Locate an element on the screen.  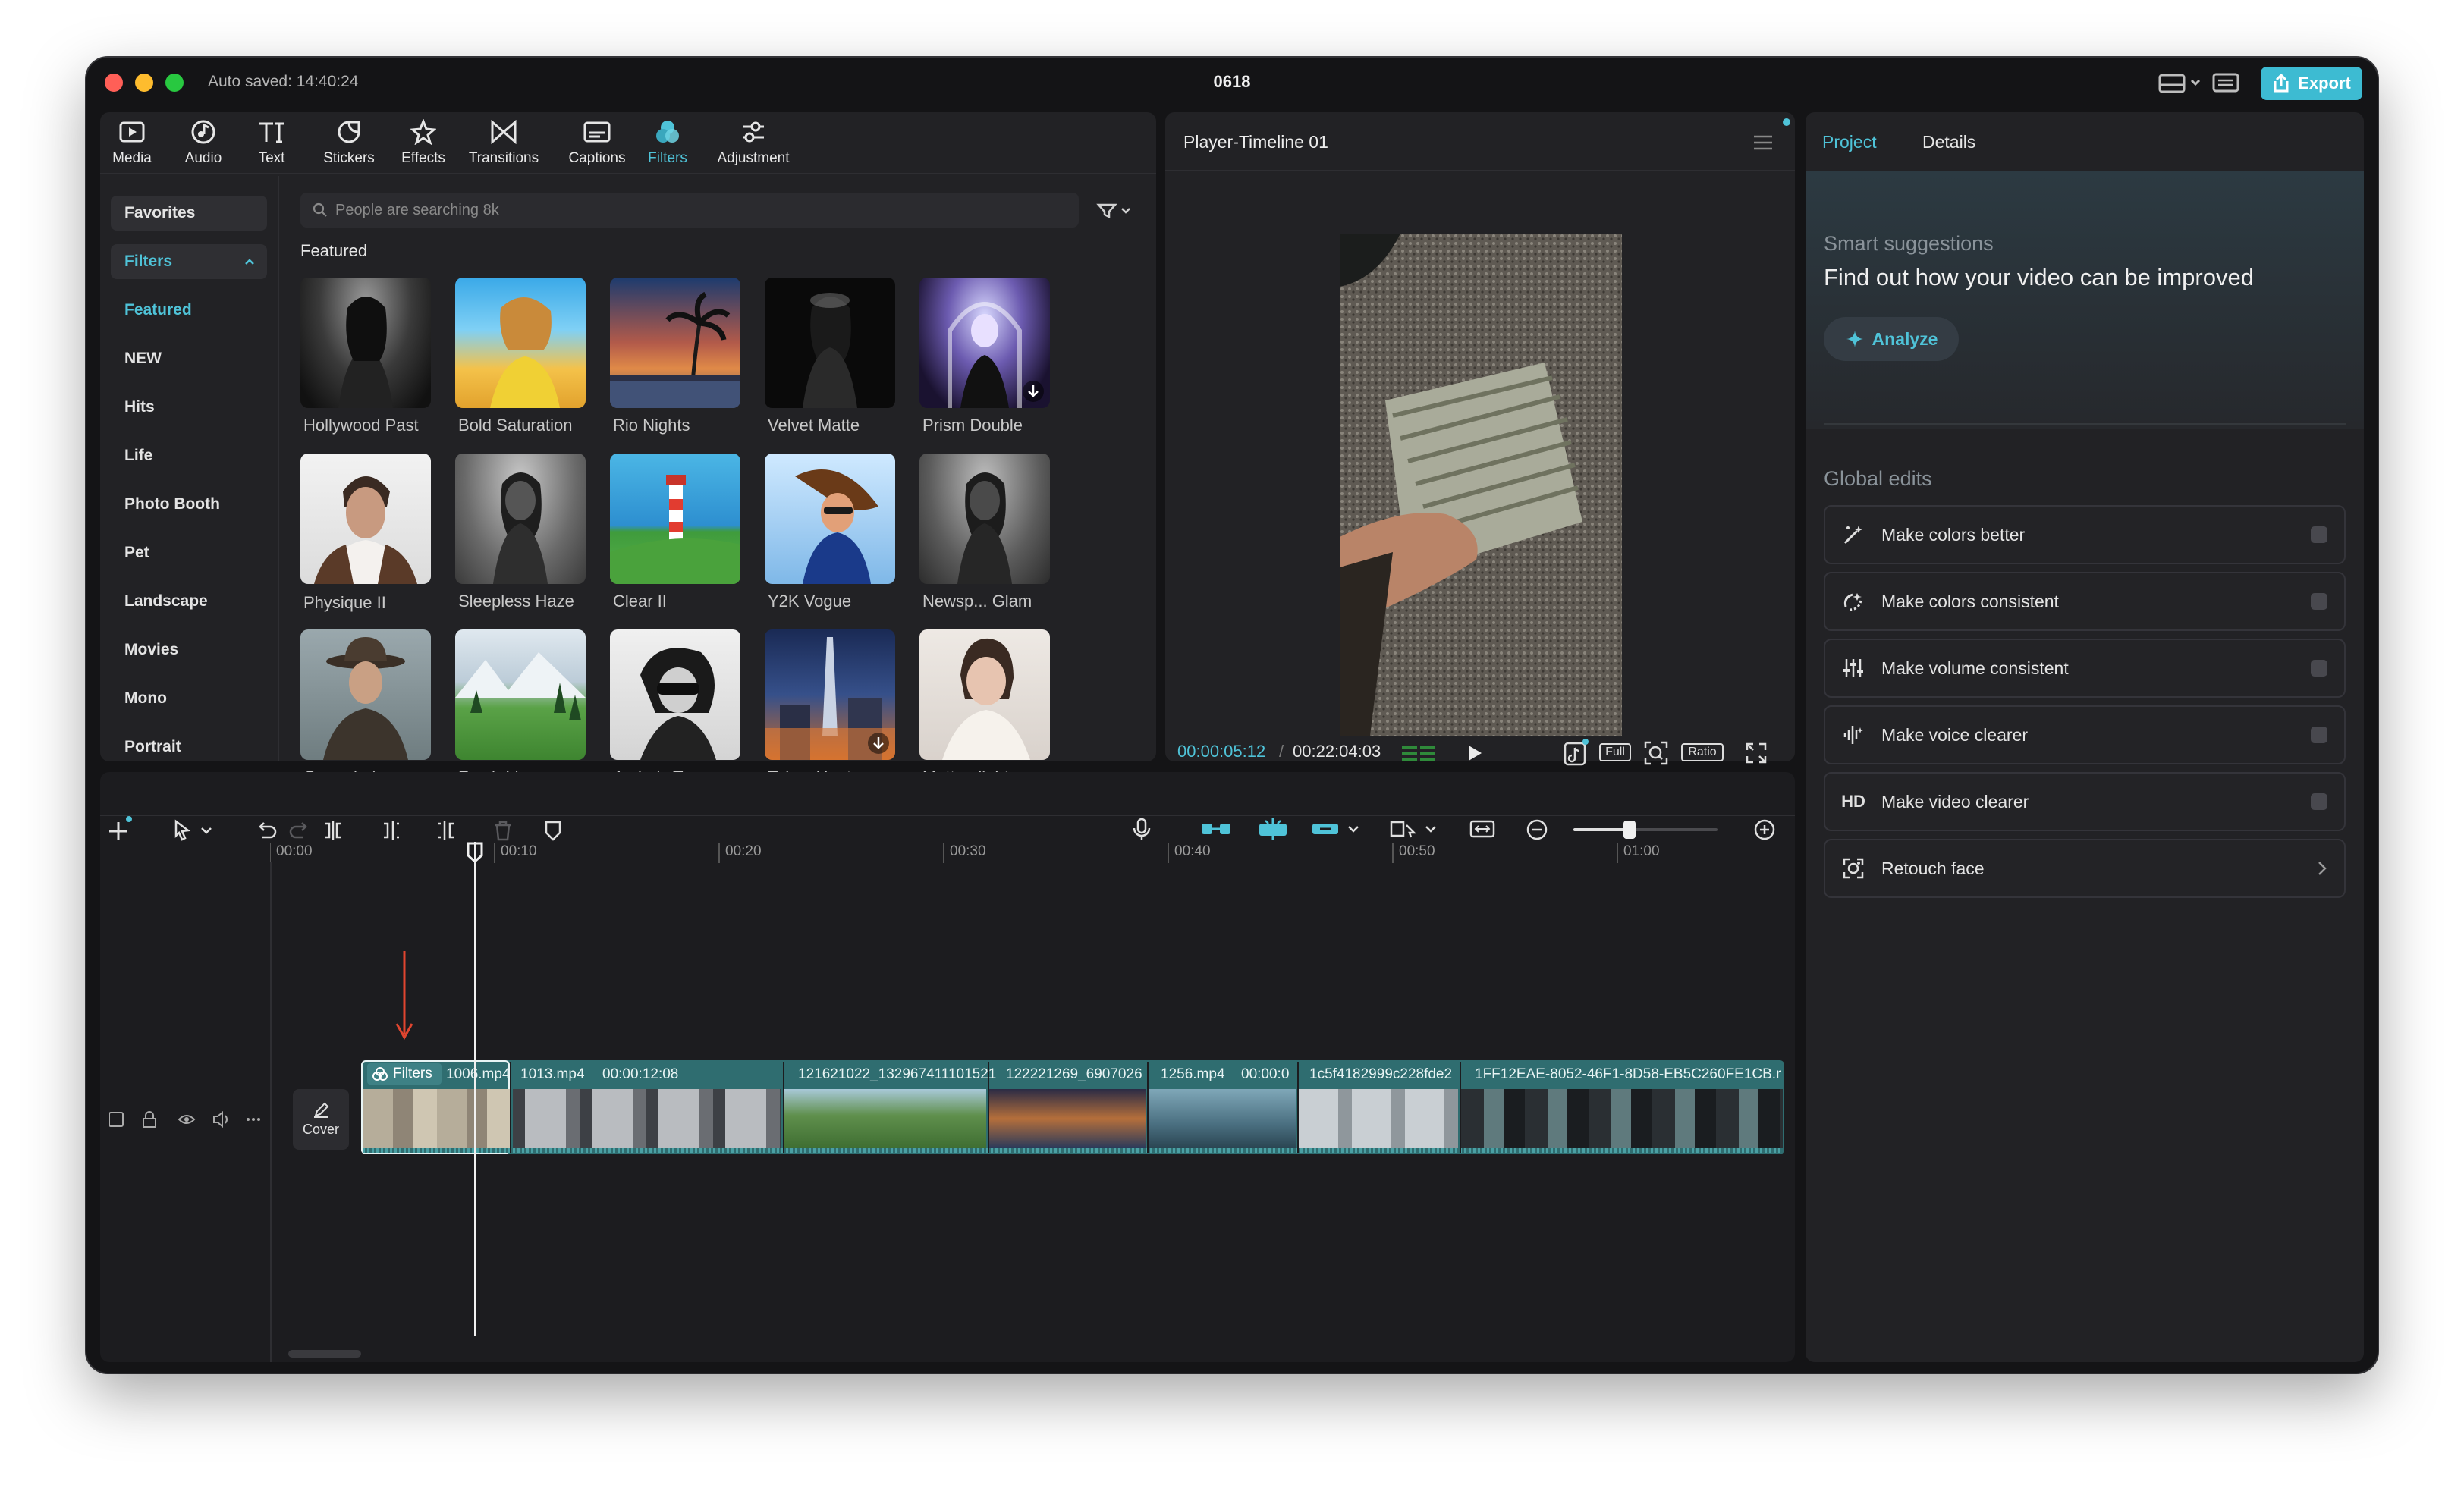
zoom-fit-button is located at coordinates (1656, 753).